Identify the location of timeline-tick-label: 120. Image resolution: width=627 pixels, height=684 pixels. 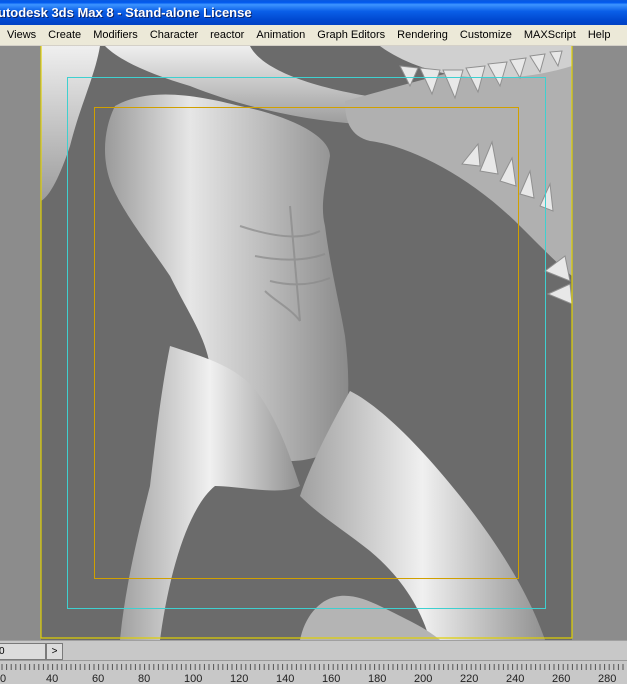
(239, 678).